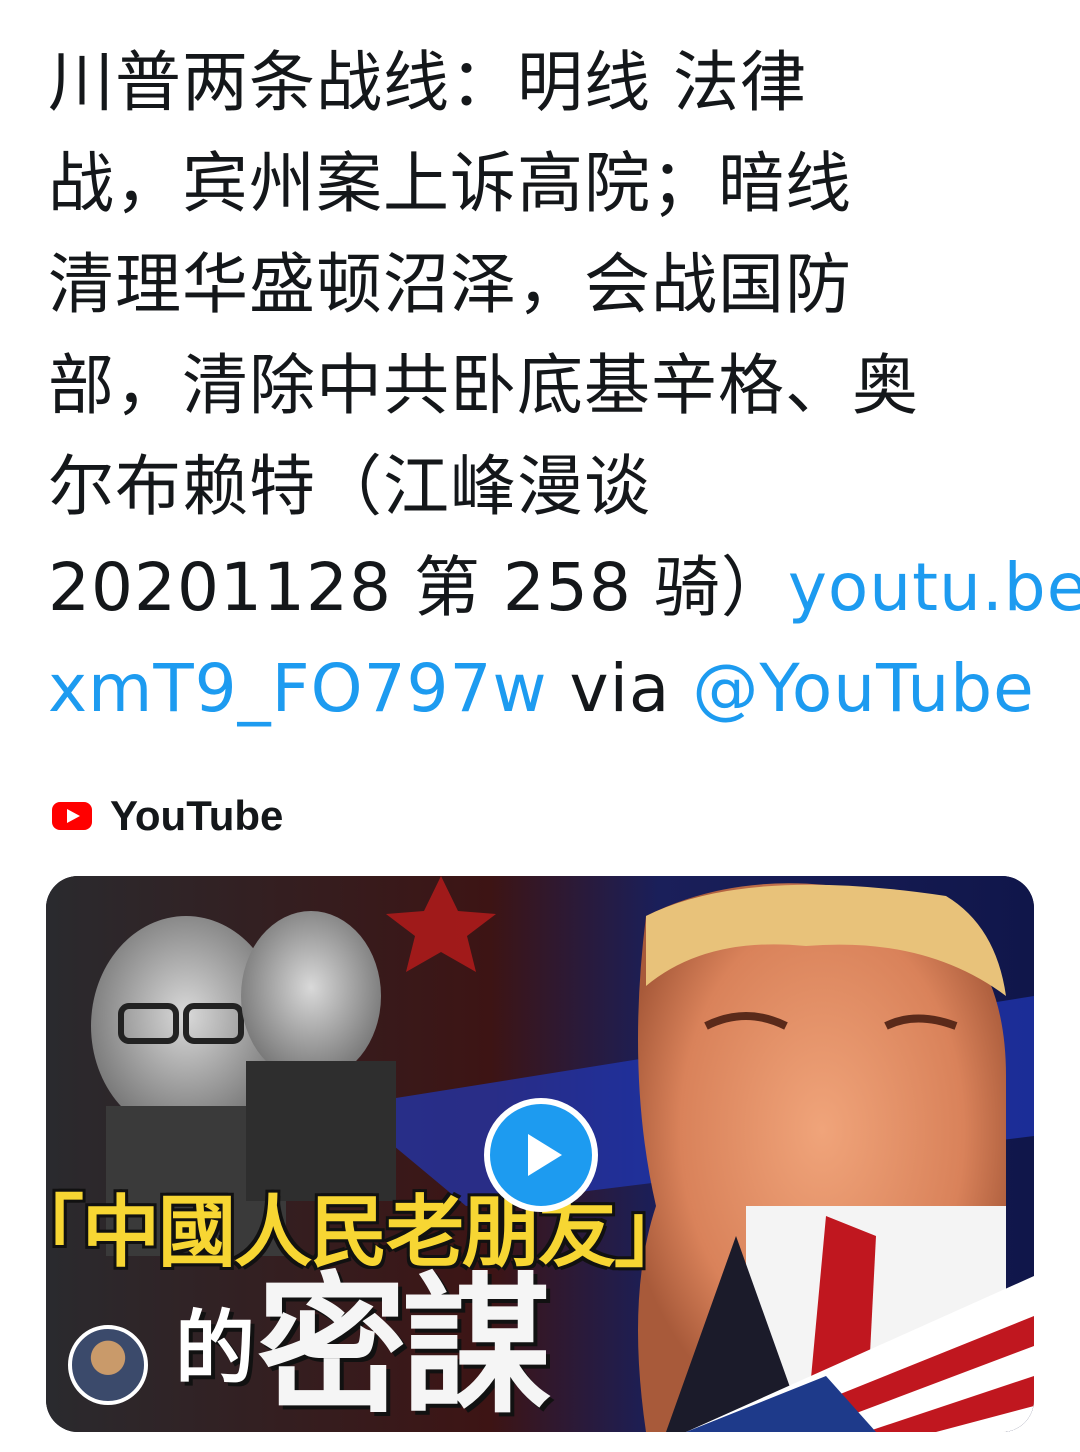 This screenshot has height=1452, width=1080. I want to click on play-icon, so click(545, 1155).